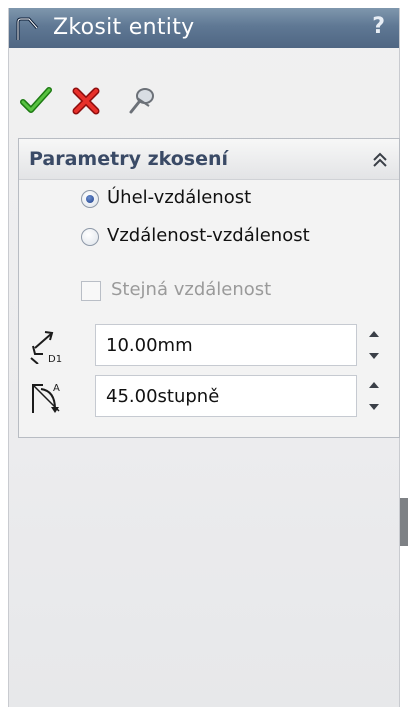  Describe the element at coordinates (374, 396) in the screenshot. I see `angle-spinner` at that location.